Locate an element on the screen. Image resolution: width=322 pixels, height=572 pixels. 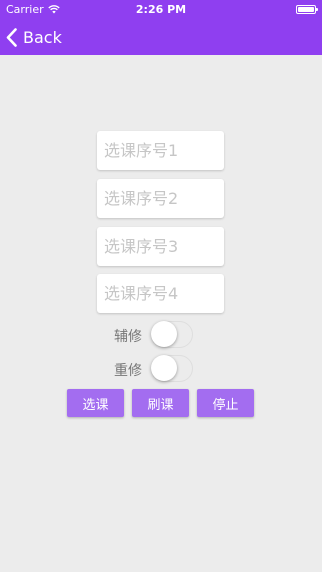
retake-switch-label: 重修 is located at coordinates (128, 371).